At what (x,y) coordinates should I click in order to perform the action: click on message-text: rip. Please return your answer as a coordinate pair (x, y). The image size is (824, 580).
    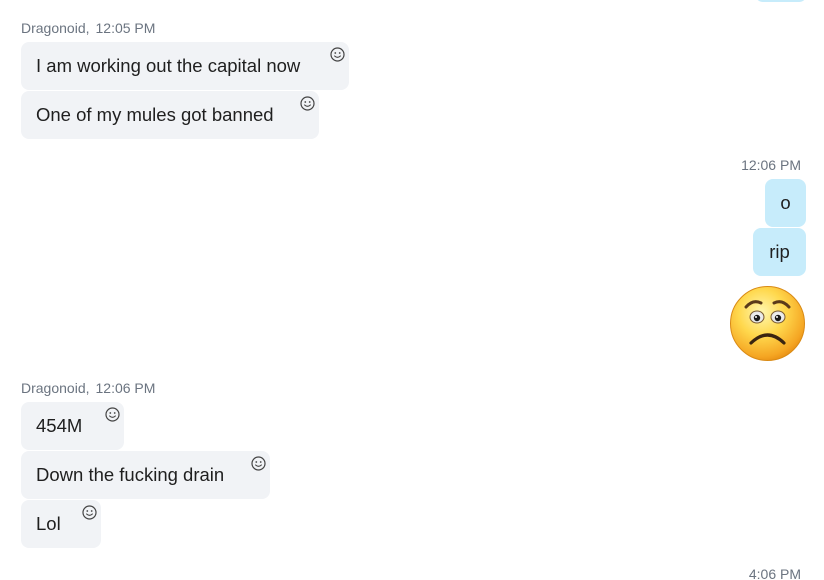
    Looking at the image, I should click on (779, 251).